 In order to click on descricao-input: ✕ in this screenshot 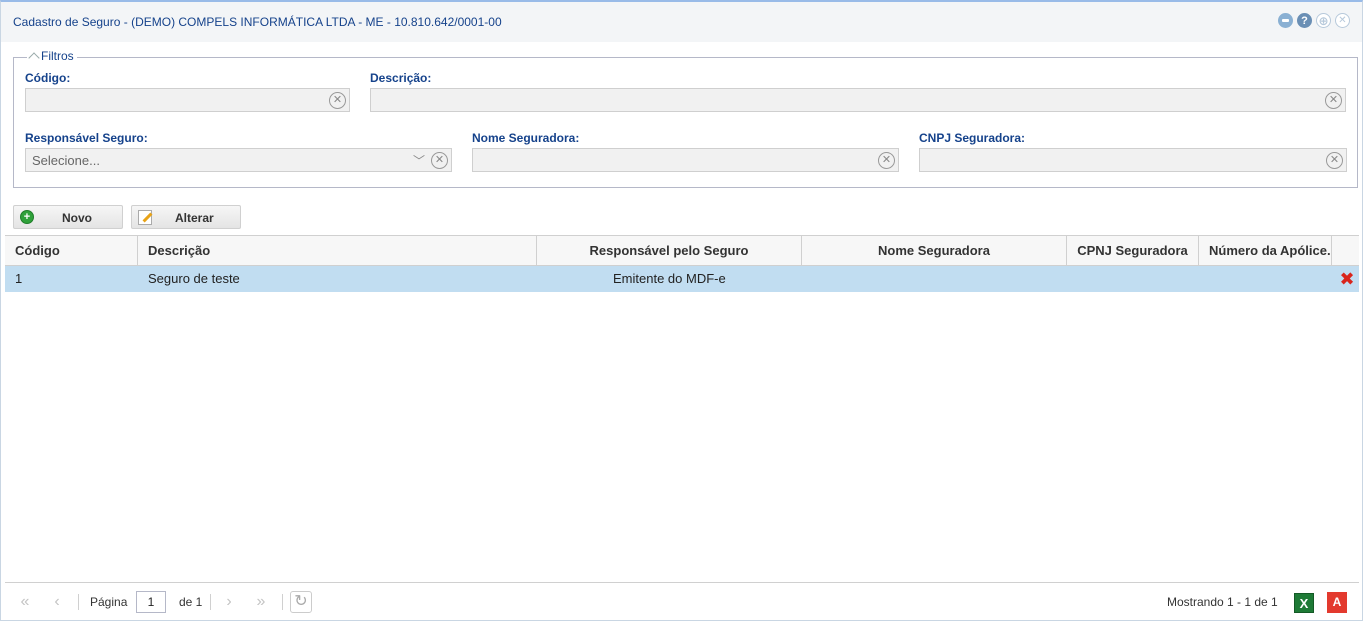, I will do `click(858, 100)`.